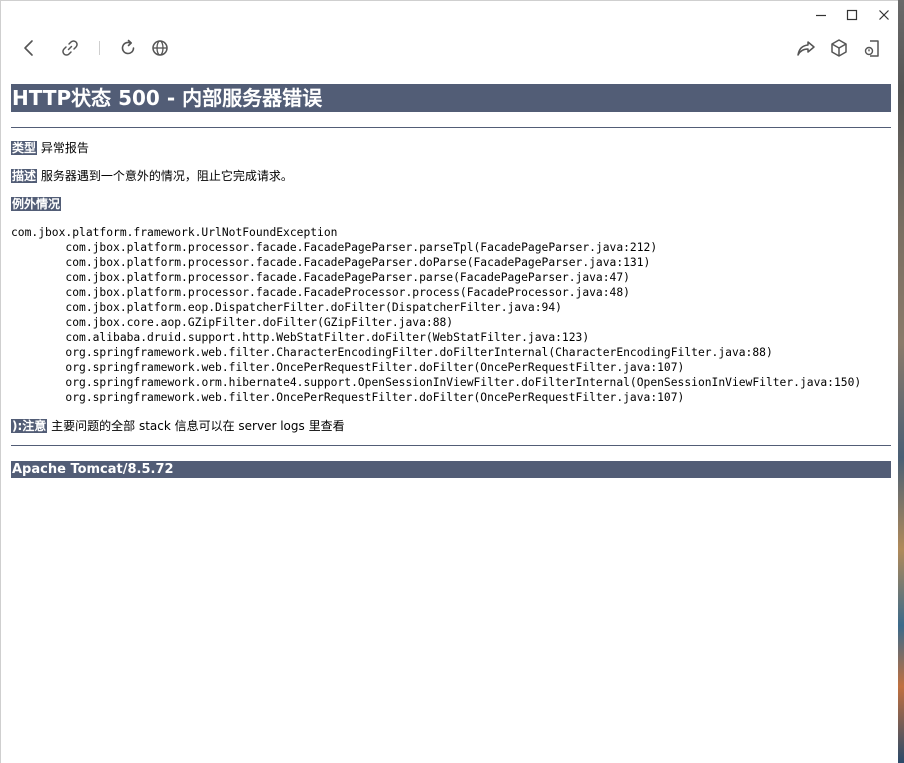 This screenshot has height=763, width=904. Describe the element at coordinates (901, 381) in the screenshot. I see `desktop-background-edge` at that location.